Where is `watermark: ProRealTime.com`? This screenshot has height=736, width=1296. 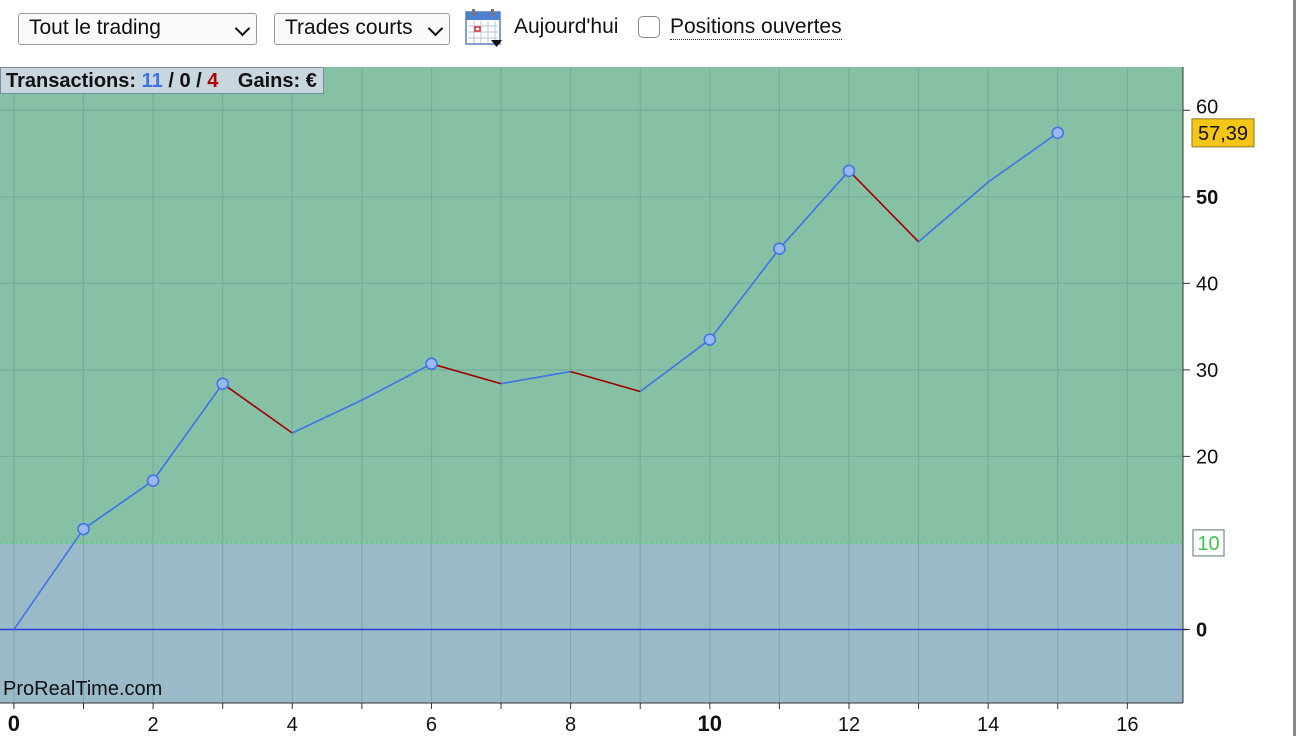 watermark: ProRealTime.com is located at coordinates (82, 689).